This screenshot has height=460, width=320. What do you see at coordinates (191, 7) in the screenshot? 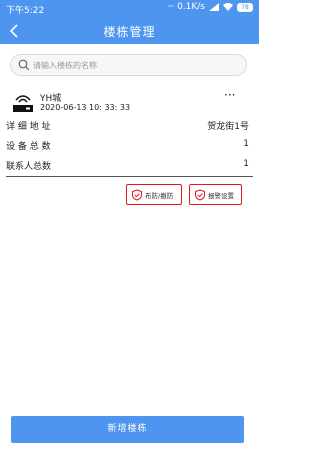
I see `network-speed: 0.1K/s` at bounding box center [191, 7].